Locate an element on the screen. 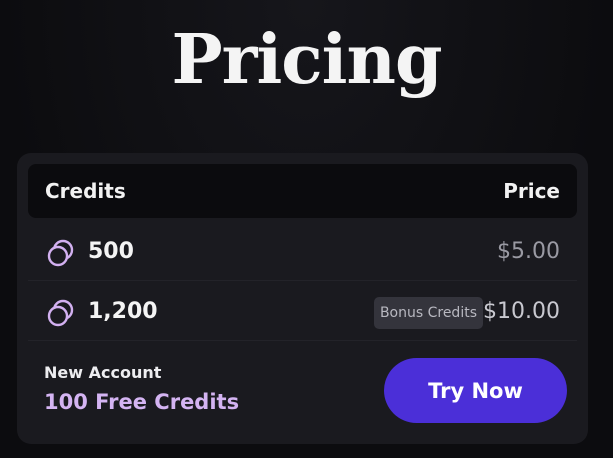  new-account-label: New Account is located at coordinates (103, 372).